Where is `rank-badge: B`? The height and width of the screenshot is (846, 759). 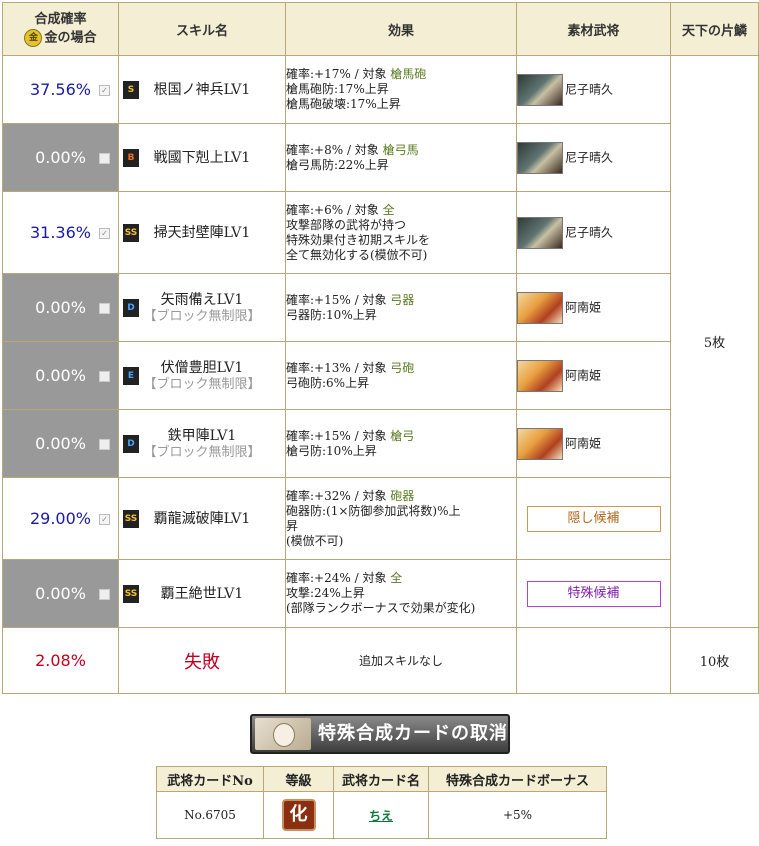
rank-badge: B is located at coordinates (131, 157).